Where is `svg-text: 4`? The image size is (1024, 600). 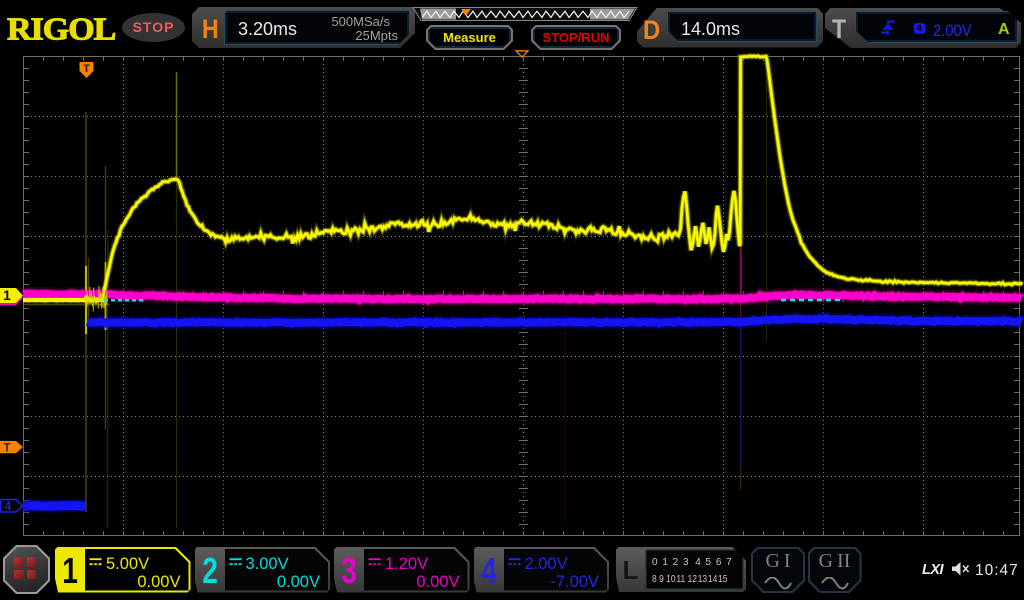
svg-text: 4 is located at coordinates (8, 507).